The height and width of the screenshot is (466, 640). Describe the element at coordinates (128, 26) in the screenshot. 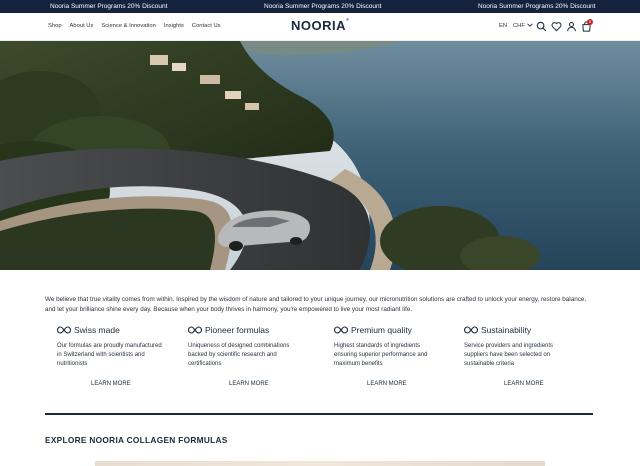

I see `nav-science-innovation: Science & Innovation` at that location.